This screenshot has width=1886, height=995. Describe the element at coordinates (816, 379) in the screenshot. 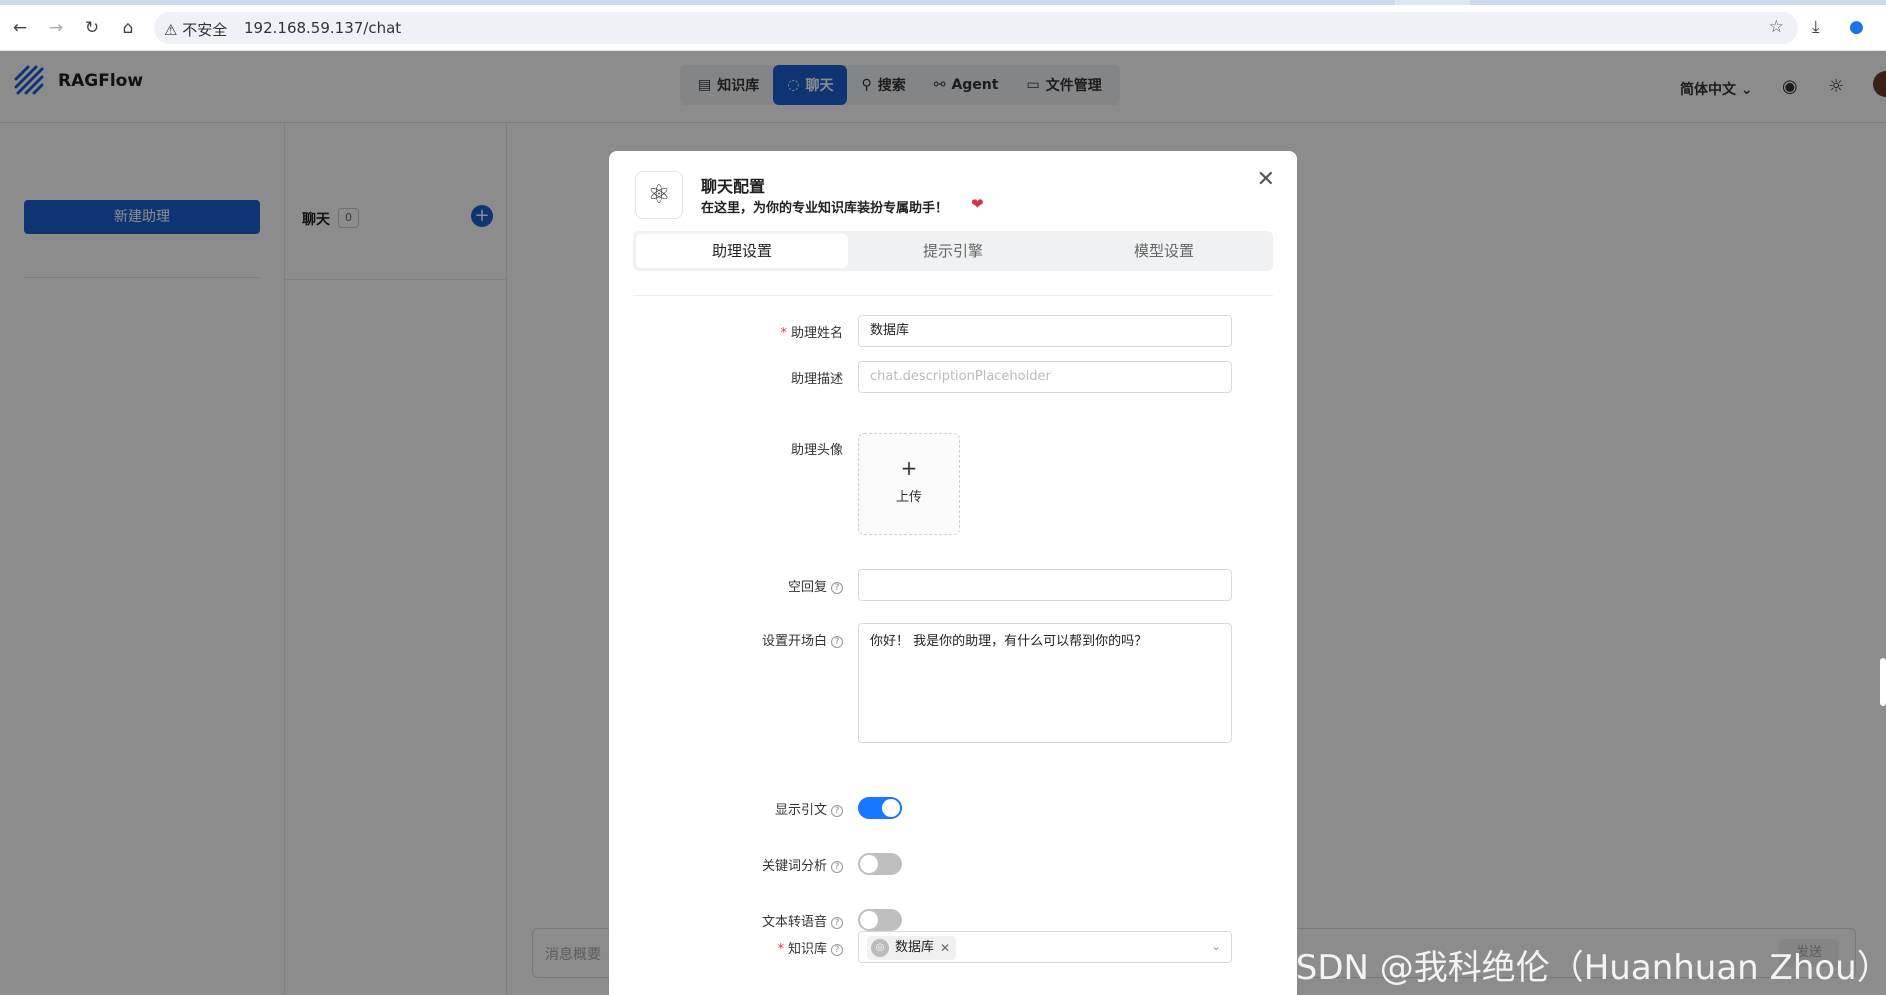

I see `description-label: 助理描述` at that location.